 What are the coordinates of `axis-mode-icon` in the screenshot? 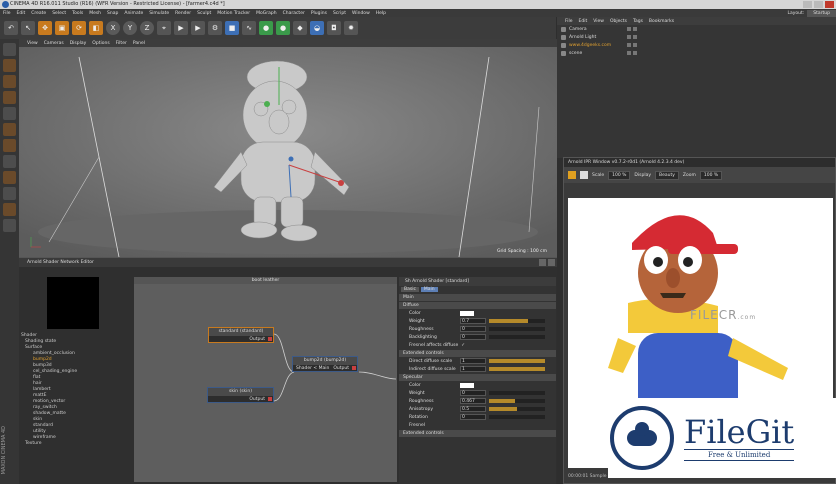 It's located at (9, 161).